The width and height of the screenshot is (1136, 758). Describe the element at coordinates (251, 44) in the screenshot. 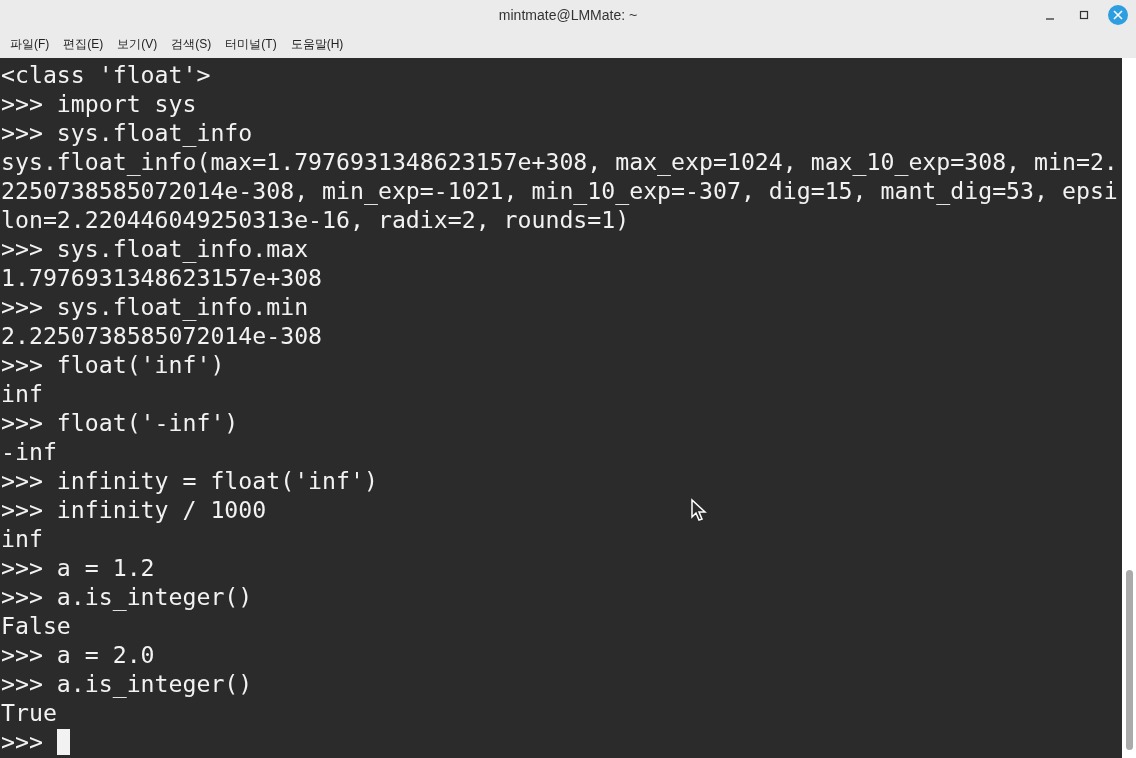

I see `menu-item: 터미널(T)` at that location.